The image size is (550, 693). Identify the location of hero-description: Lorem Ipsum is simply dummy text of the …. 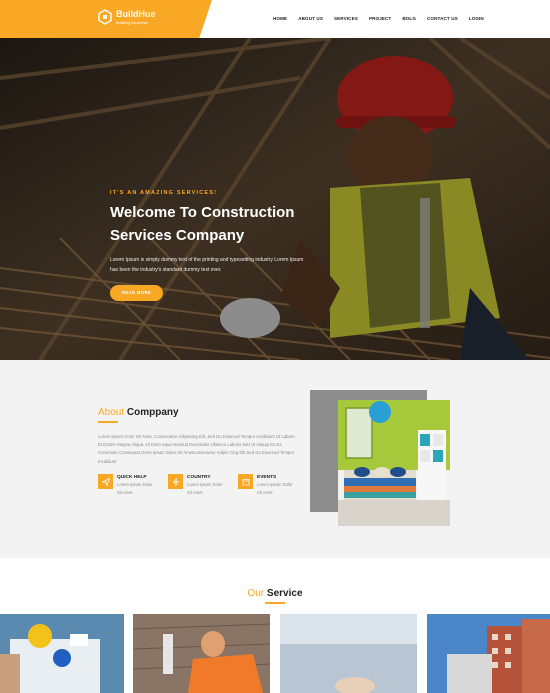
(207, 265).